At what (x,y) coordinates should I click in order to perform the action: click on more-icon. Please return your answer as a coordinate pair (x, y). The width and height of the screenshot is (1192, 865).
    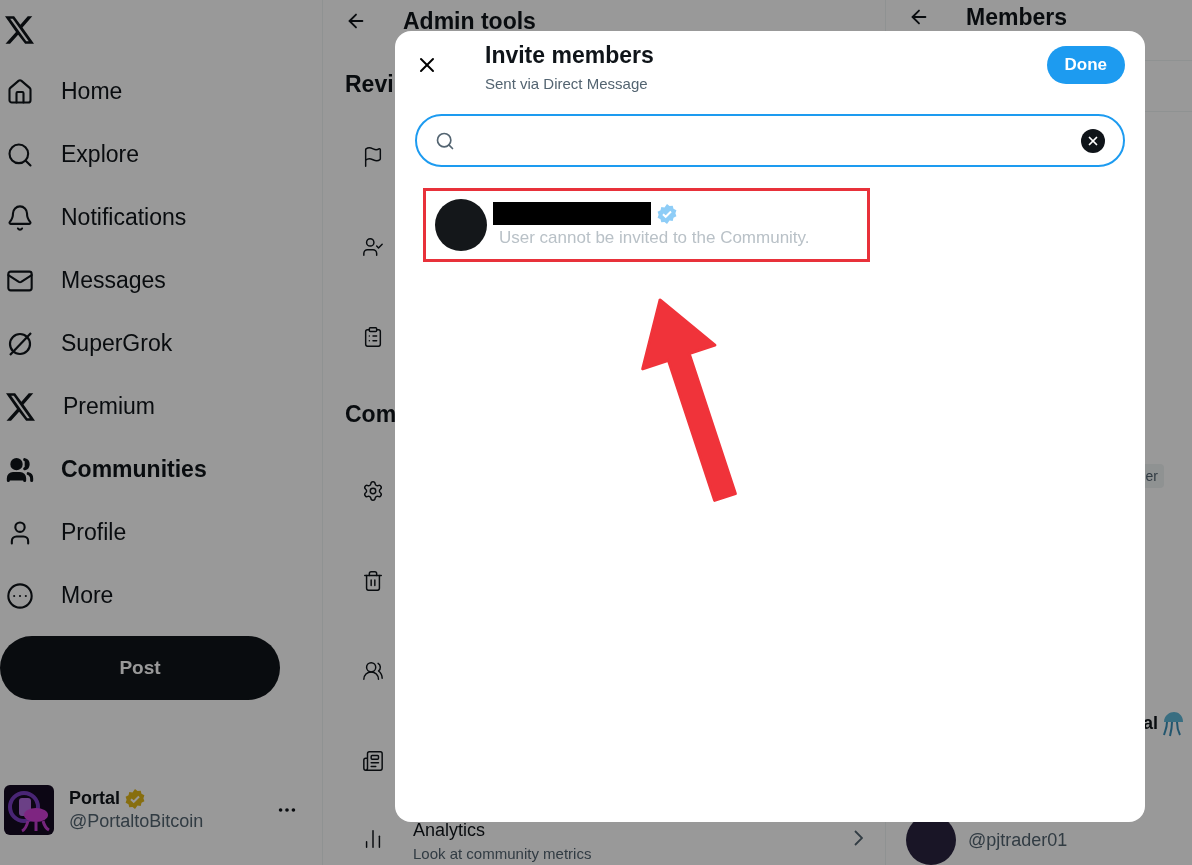
    Looking at the image, I should click on (20, 595).